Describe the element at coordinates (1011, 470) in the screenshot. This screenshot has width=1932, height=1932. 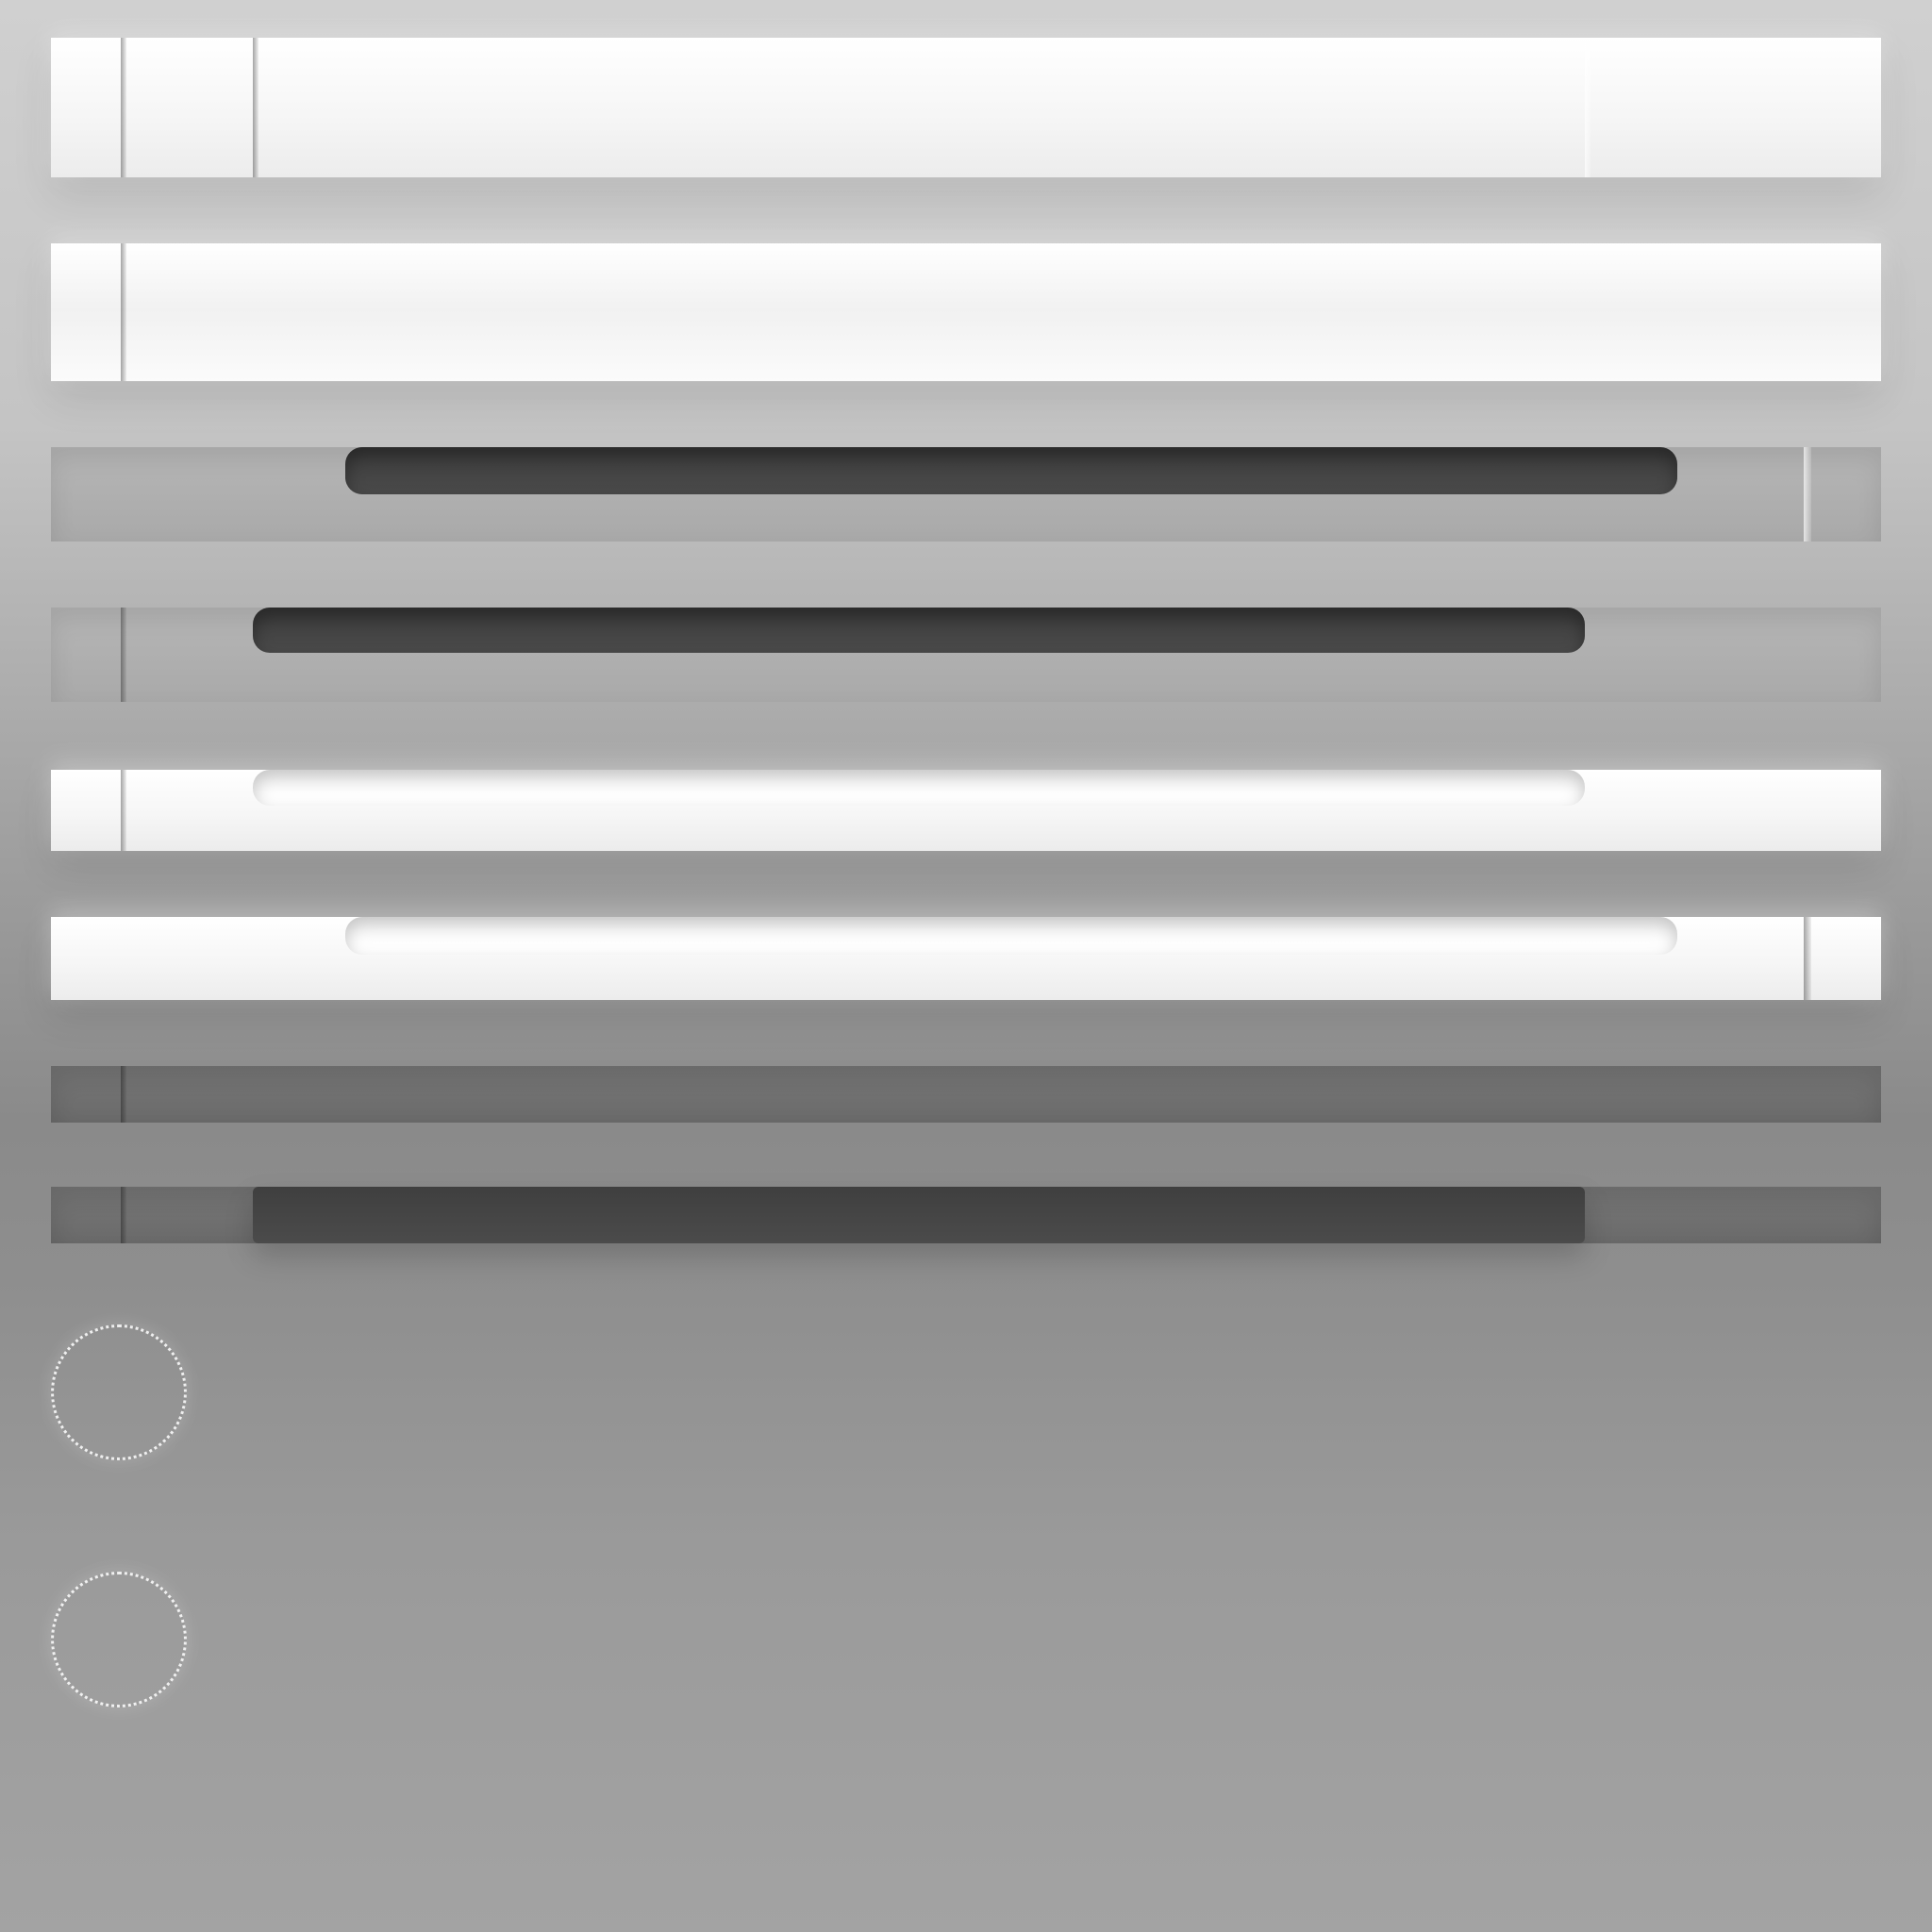
I see `band-row-3-dark-inset` at that location.